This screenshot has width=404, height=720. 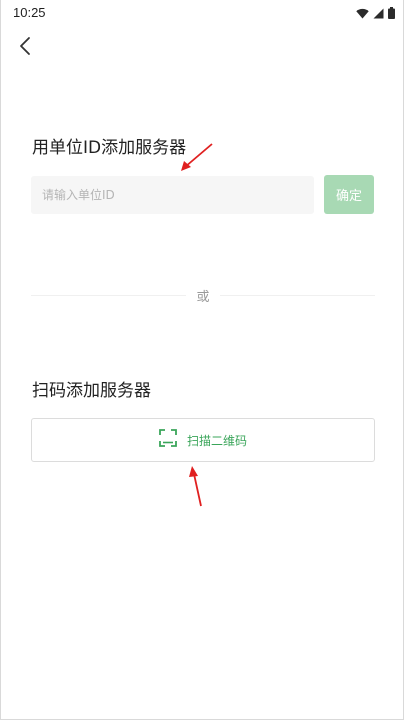 What do you see at coordinates (29, 12) in the screenshot?
I see `status-time: 10:25` at bounding box center [29, 12].